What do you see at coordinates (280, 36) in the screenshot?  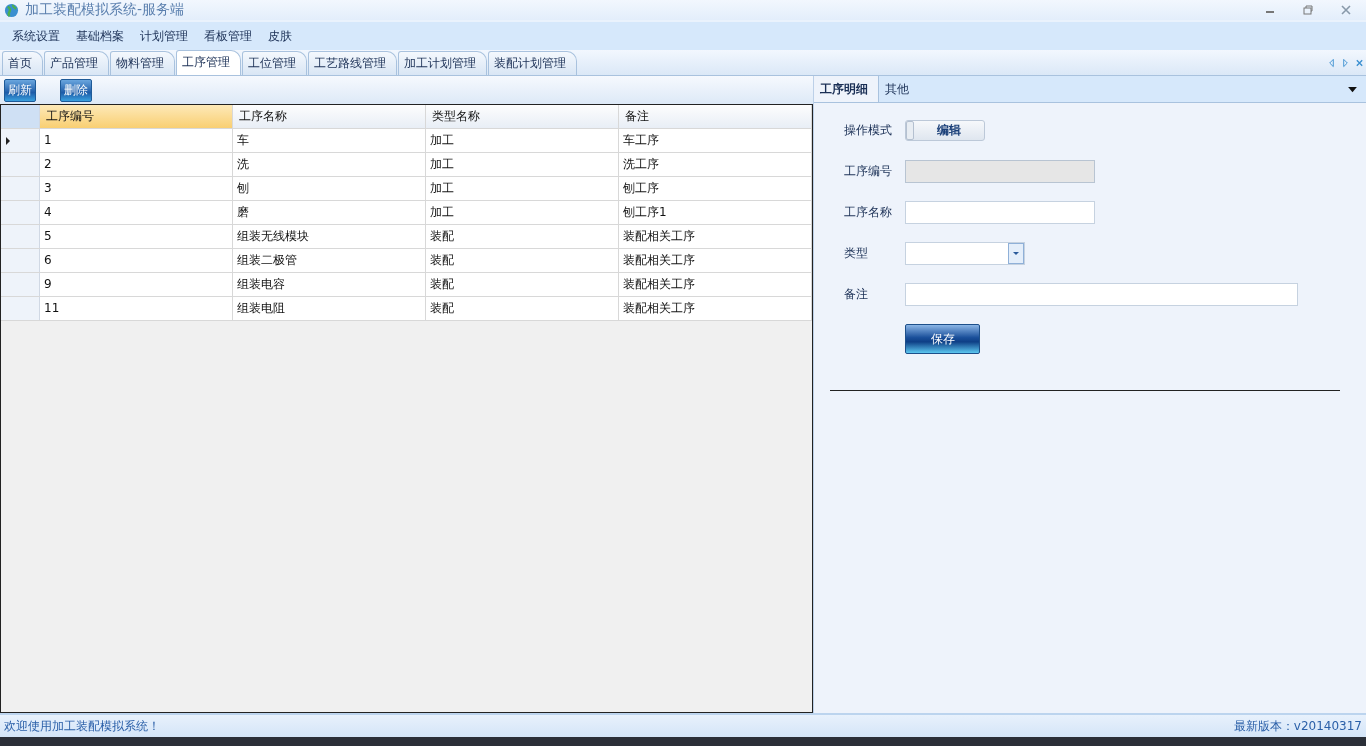 I see `menu-item: 皮肤` at bounding box center [280, 36].